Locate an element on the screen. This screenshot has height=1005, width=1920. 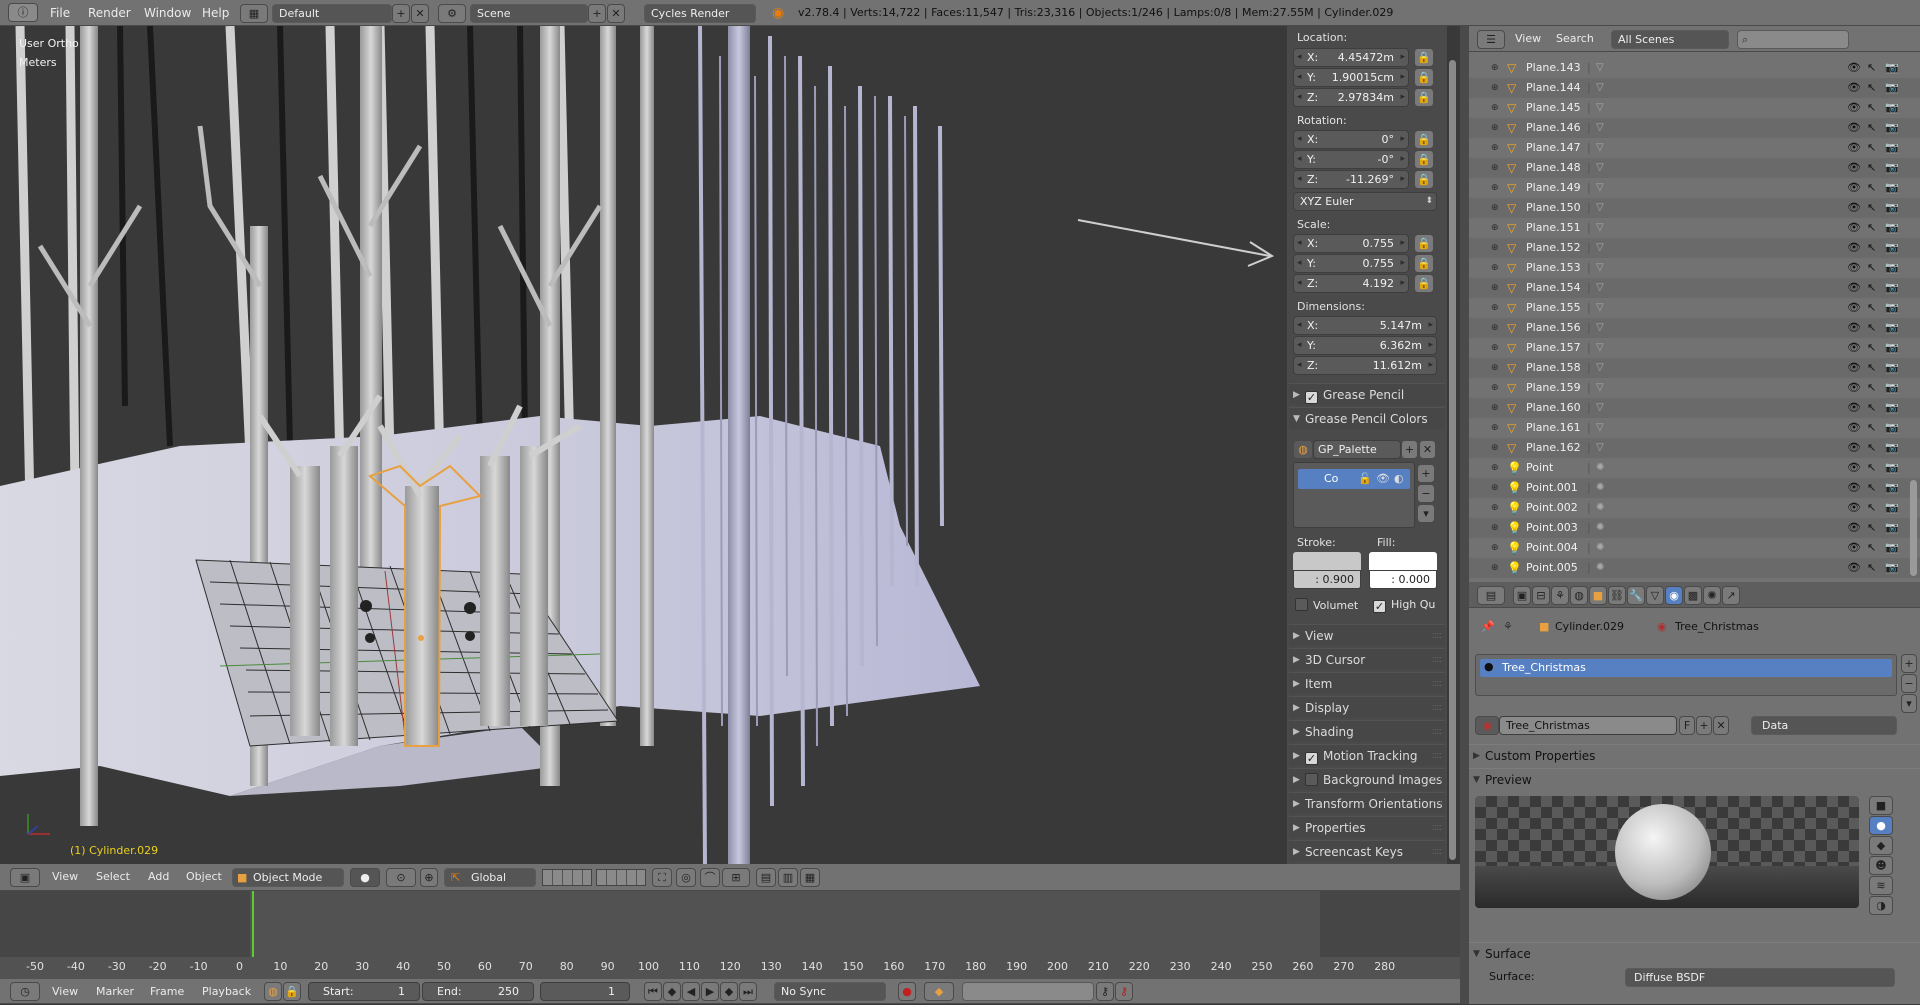
color-add-icon: + is located at coordinates (1426, 473).